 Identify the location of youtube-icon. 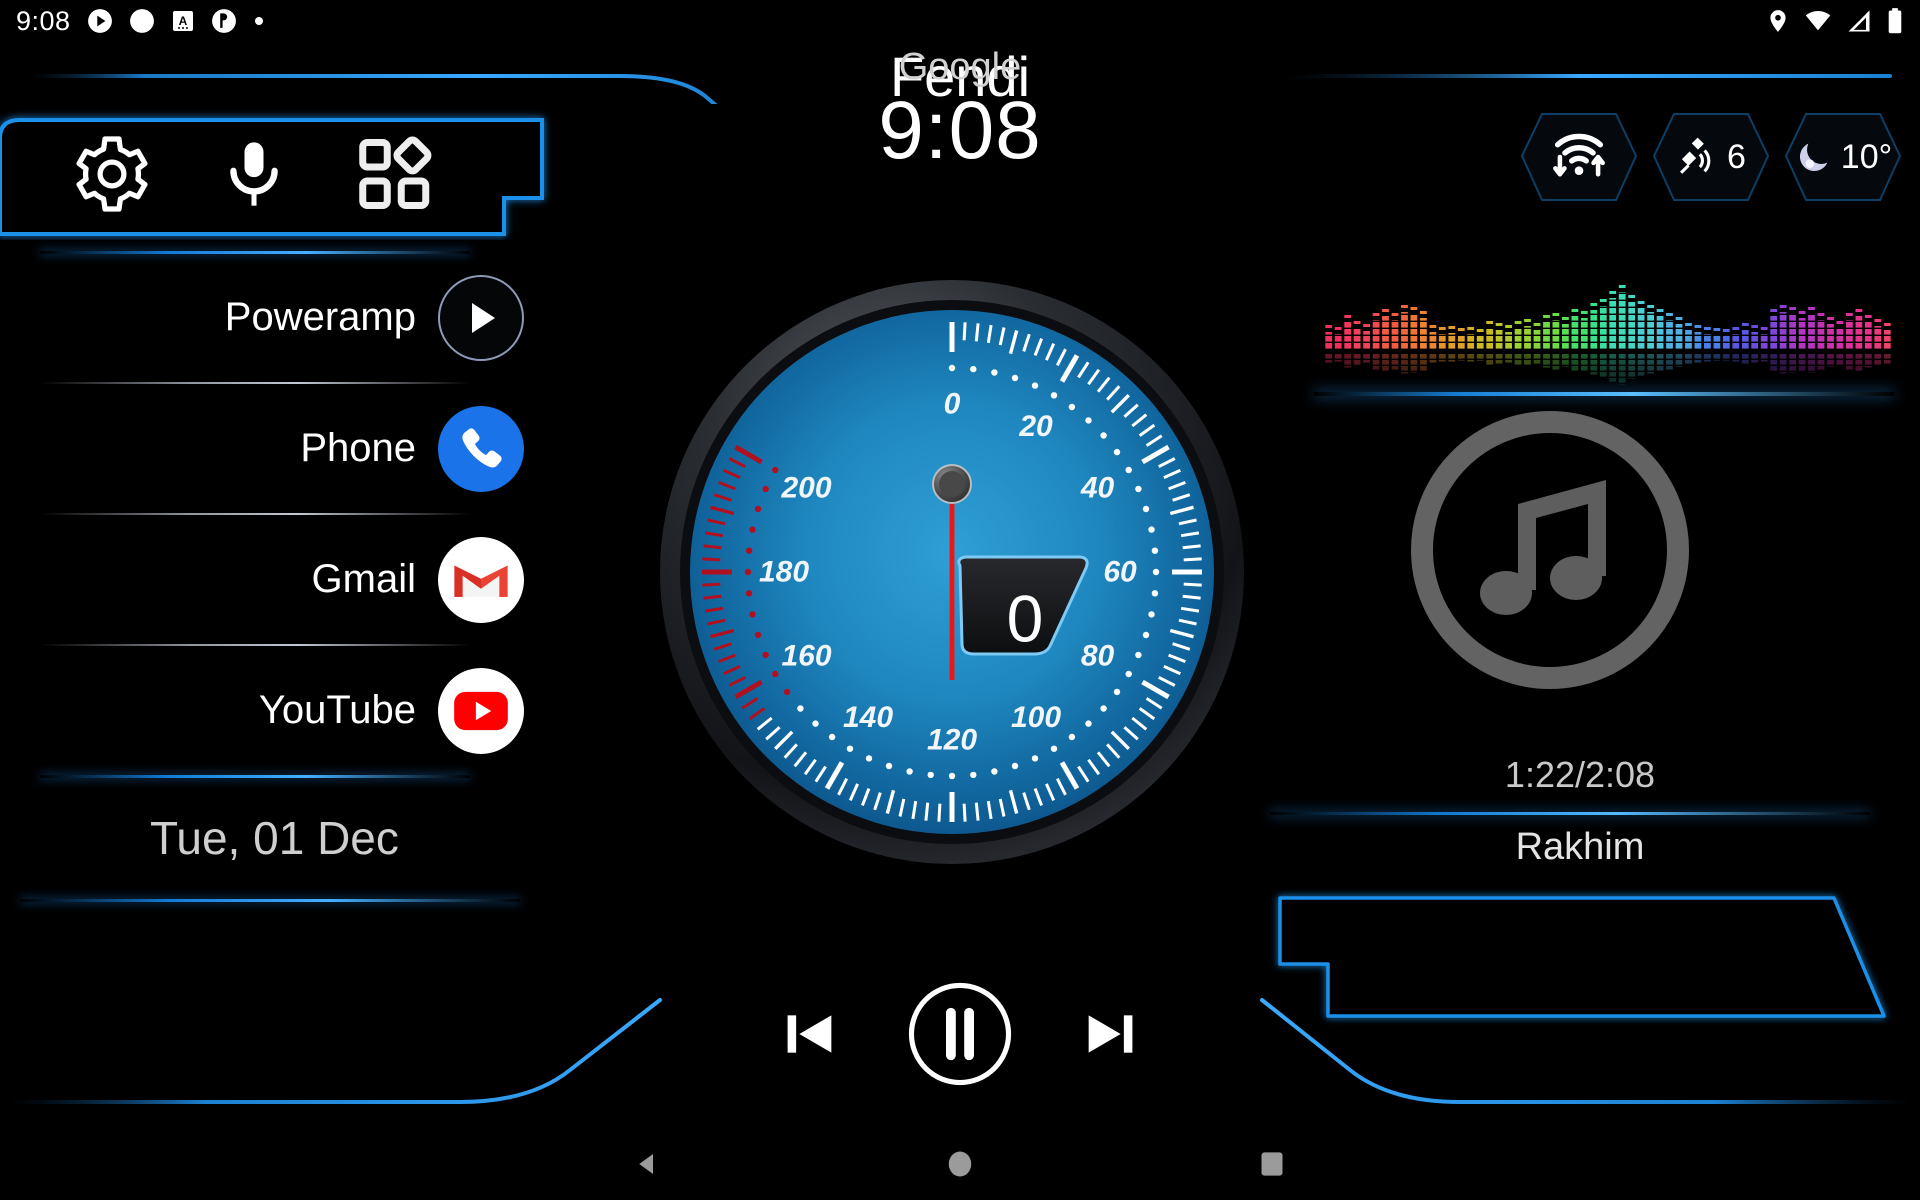
(481, 710).